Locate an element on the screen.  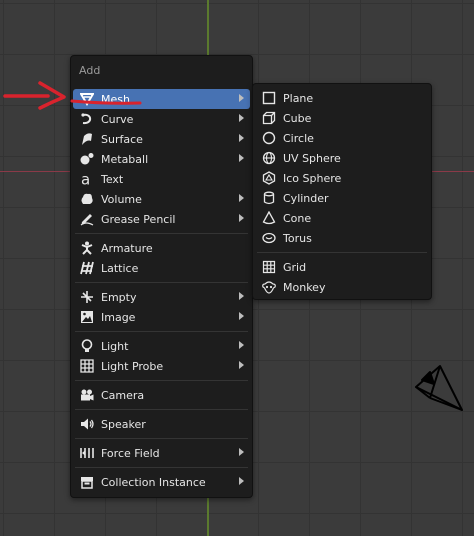
cylinder-icon is located at coordinates (269, 198).